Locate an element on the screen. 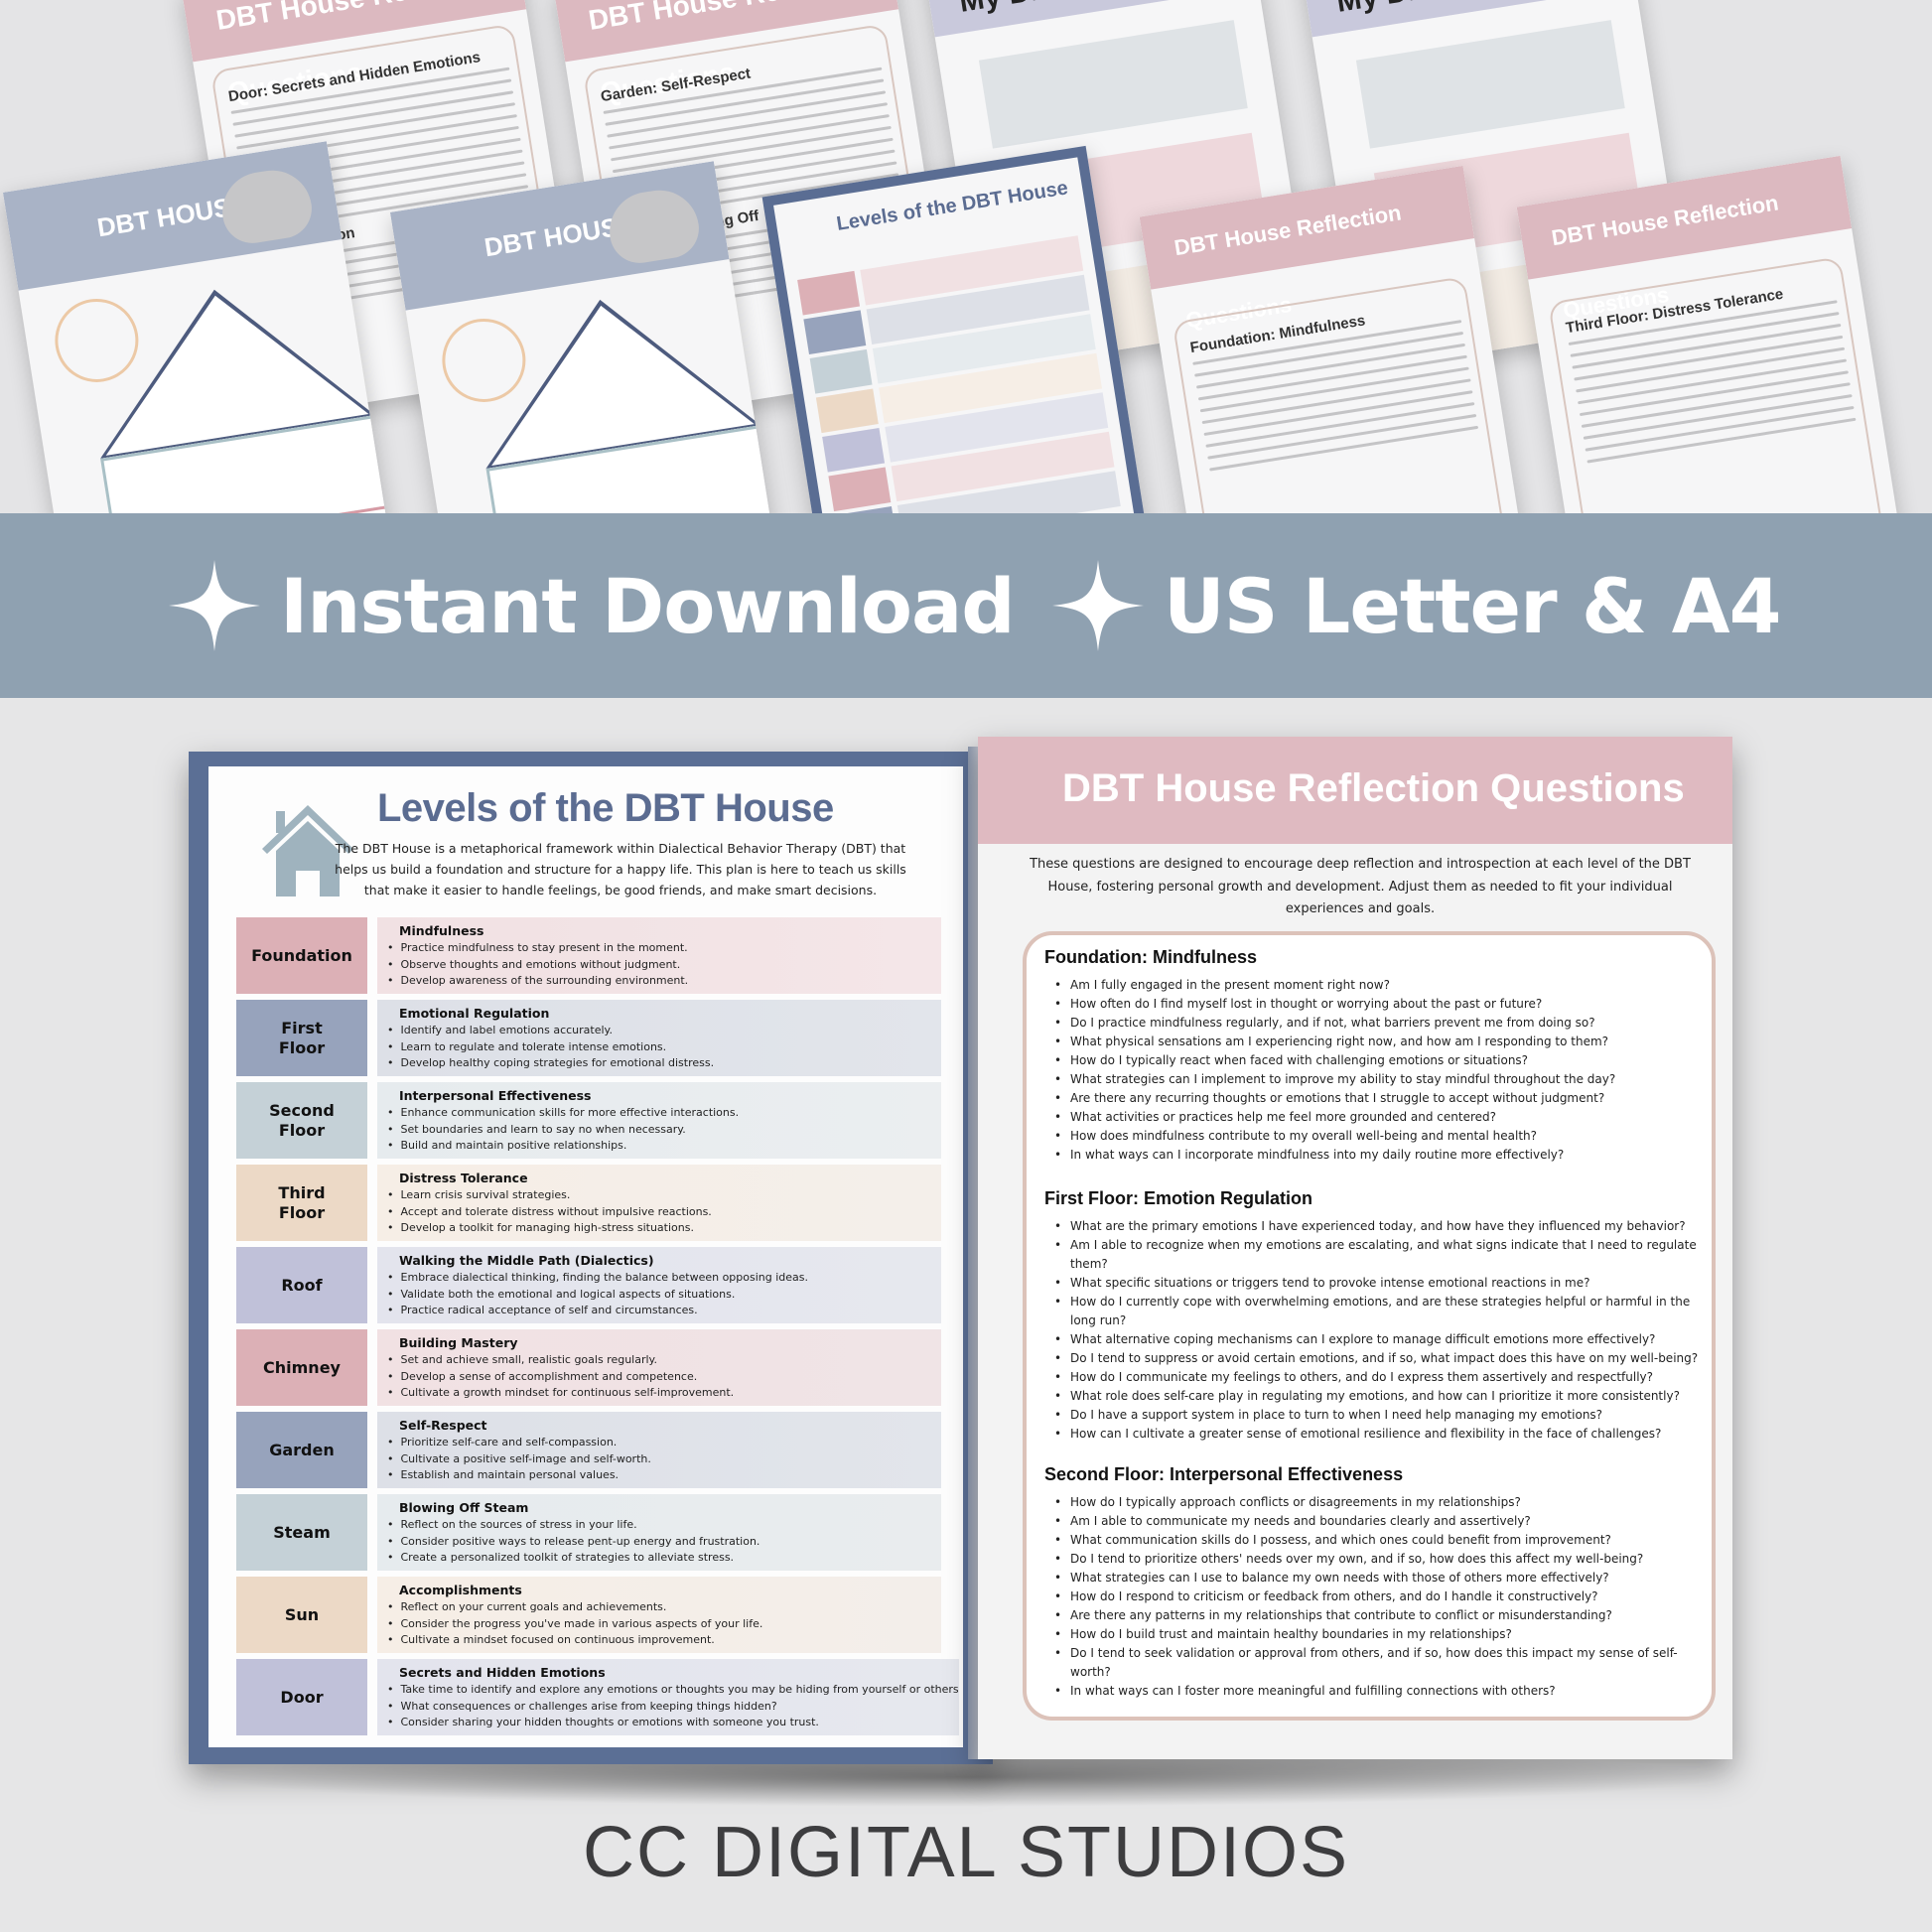  level-heading: Mindfulness is located at coordinates (442, 931).